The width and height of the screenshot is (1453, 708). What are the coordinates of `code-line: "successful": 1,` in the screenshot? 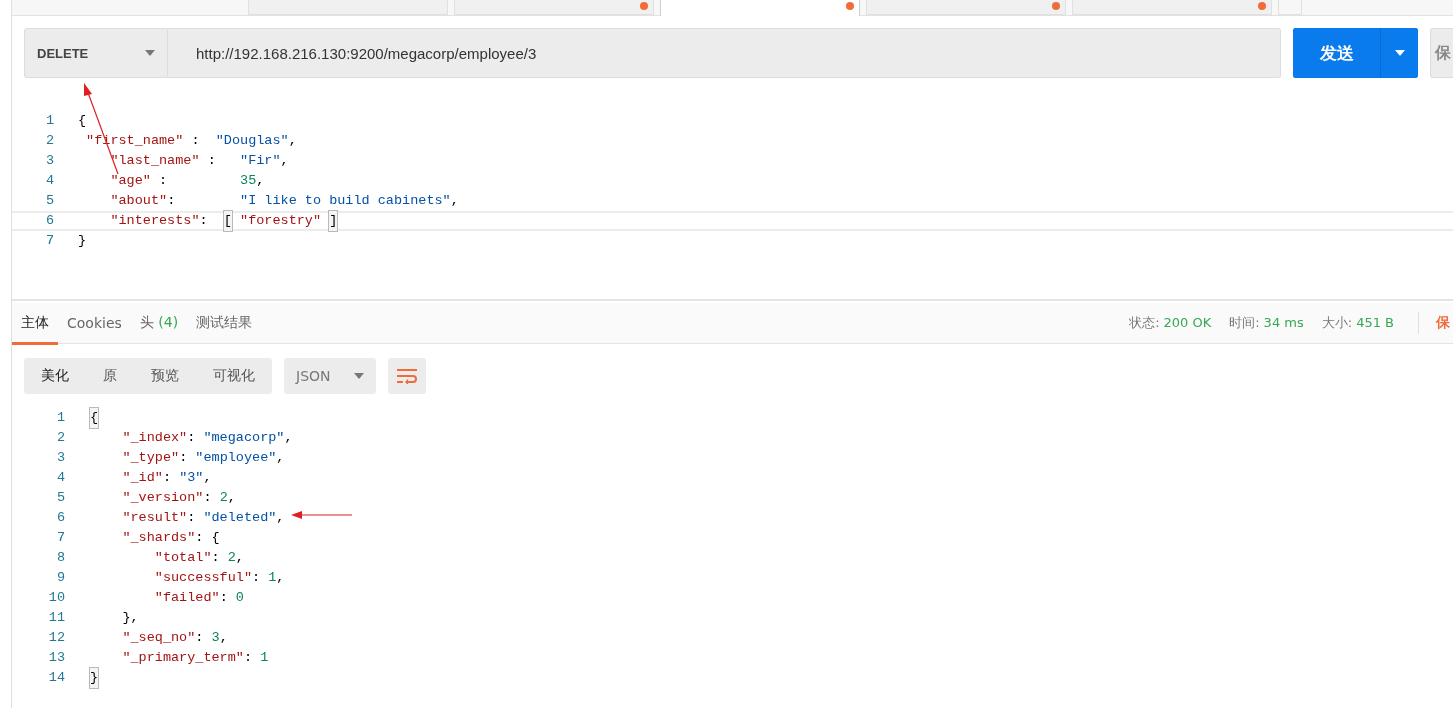 It's located at (219, 578).